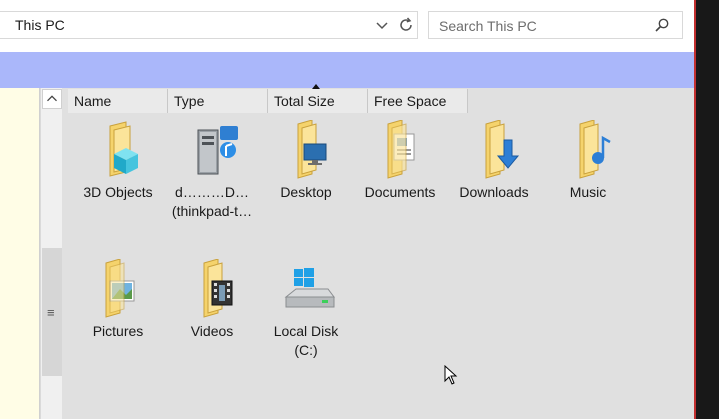  I want to click on item-local-disk: Local Disk (C:), so click(306, 309).